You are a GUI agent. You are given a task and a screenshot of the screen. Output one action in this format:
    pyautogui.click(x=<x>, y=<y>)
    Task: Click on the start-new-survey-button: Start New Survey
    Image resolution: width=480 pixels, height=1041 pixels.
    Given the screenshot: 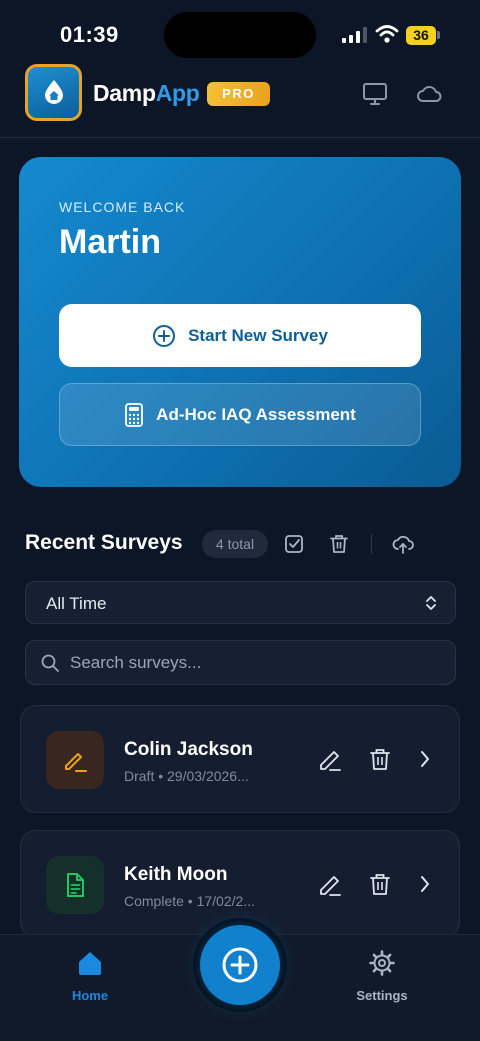 What is the action you would take?
    pyautogui.click(x=240, y=335)
    